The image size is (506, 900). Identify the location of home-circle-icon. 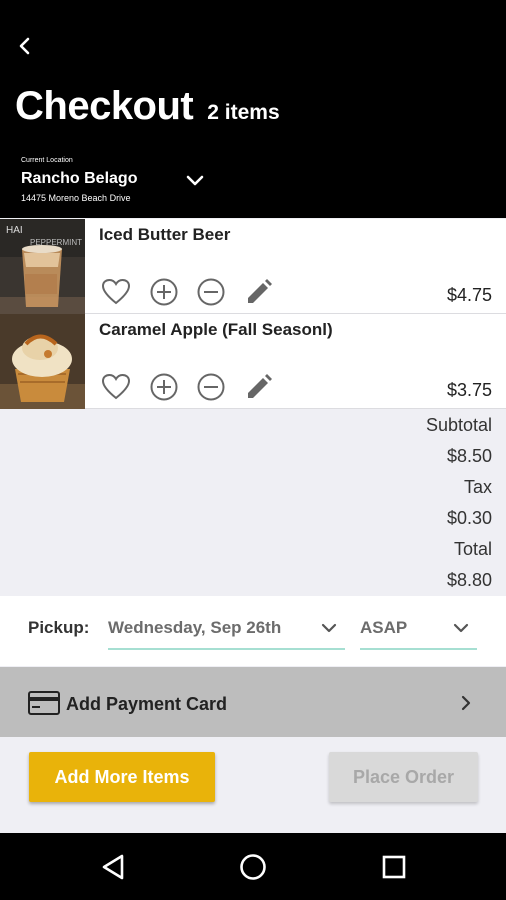
(253, 867).